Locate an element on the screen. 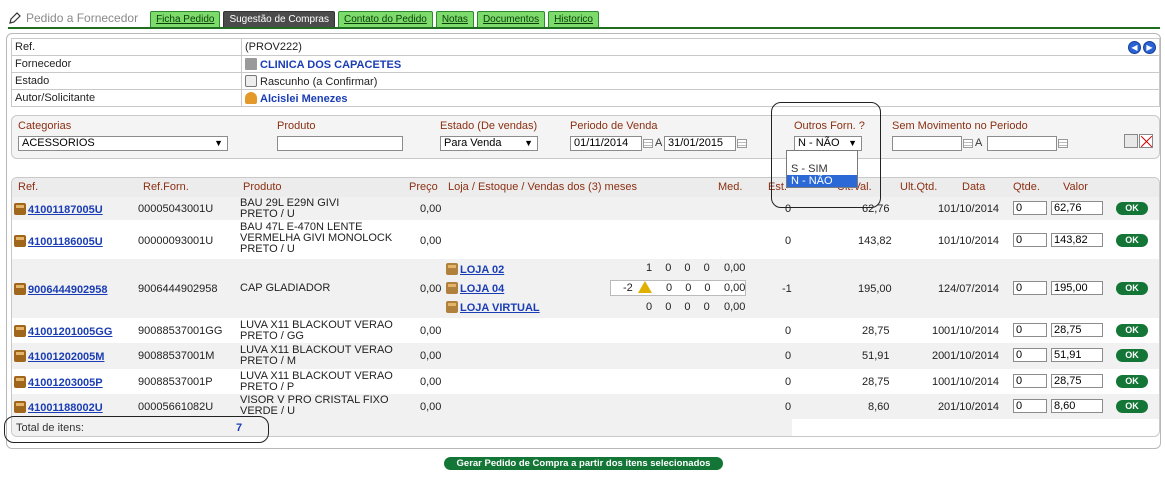 The image size is (1165, 484). product-input is located at coordinates (340, 143).